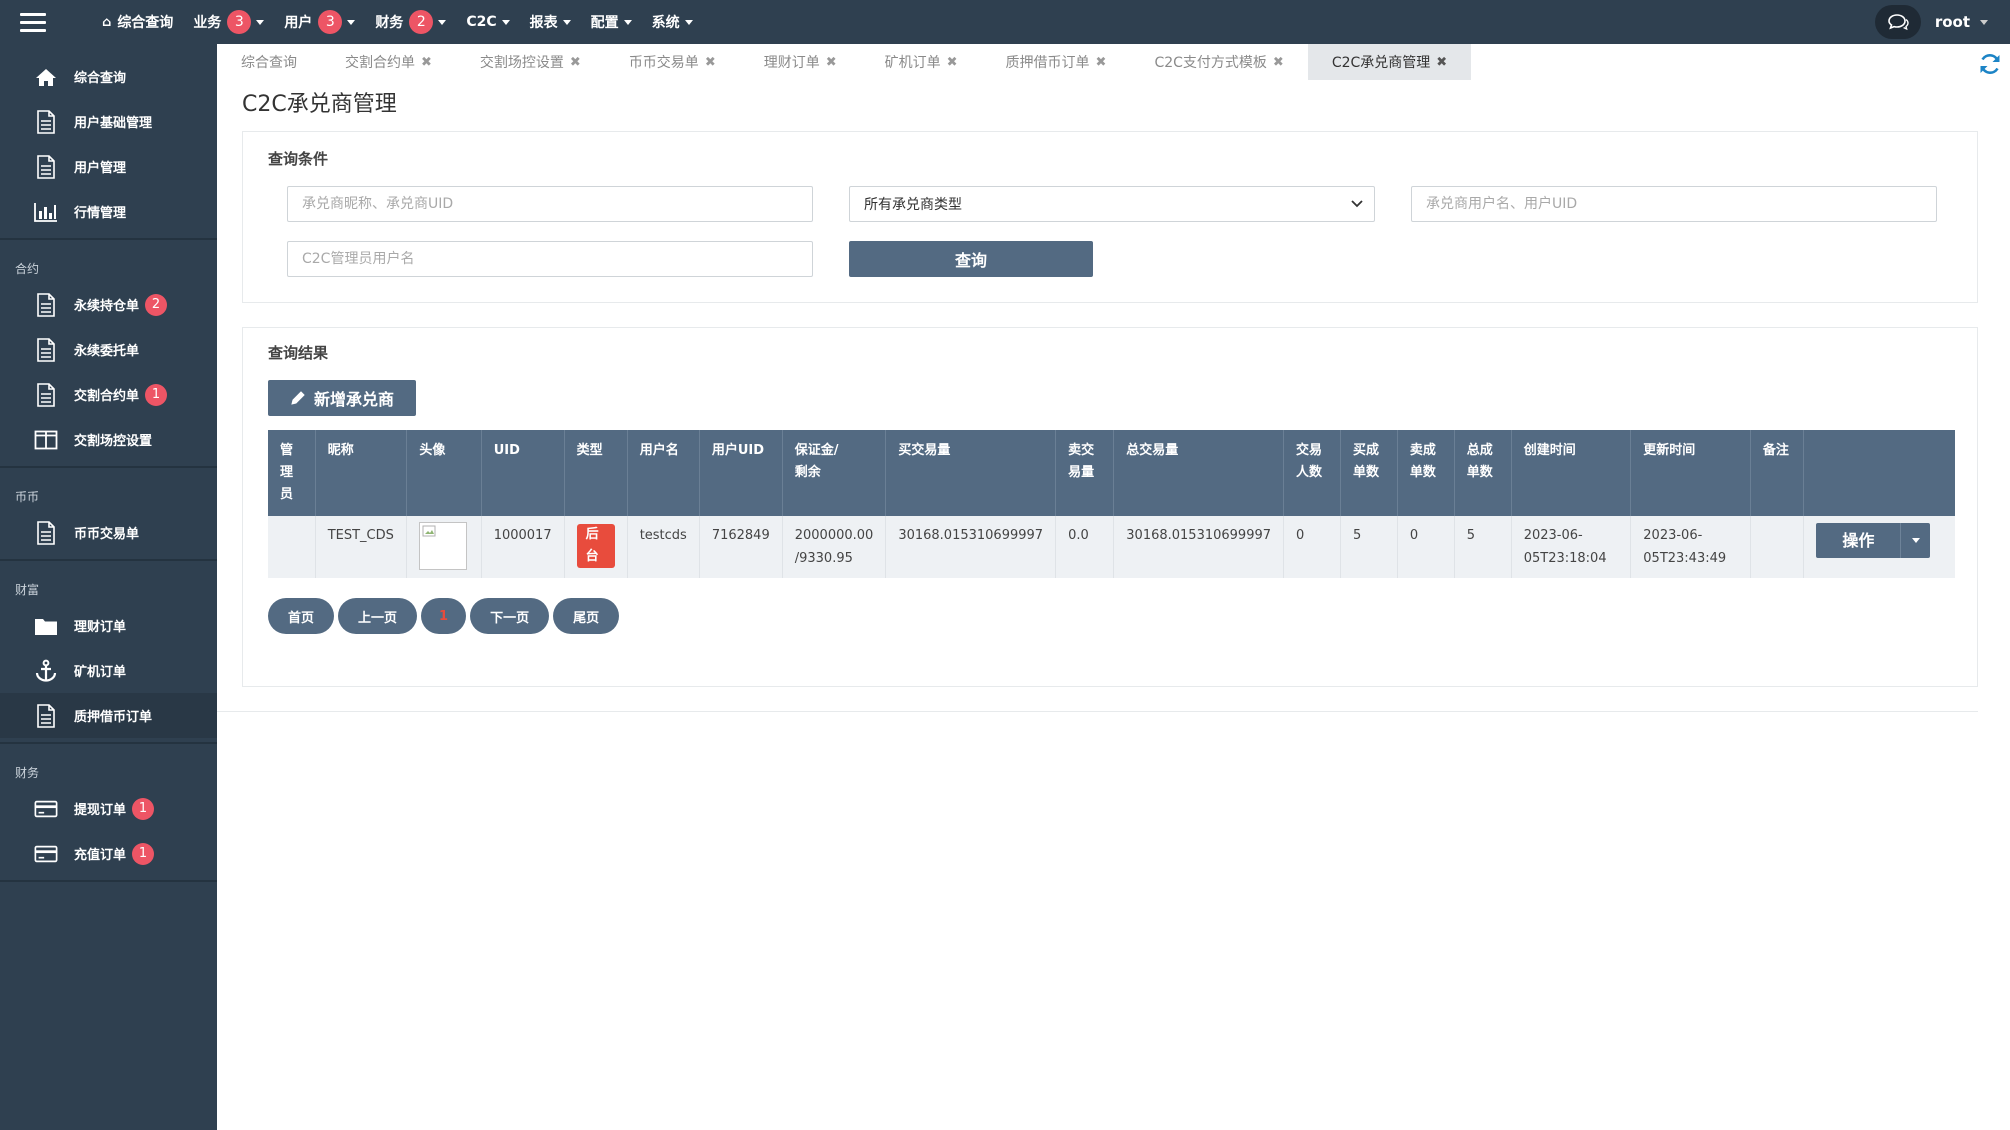 The image size is (2010, 1130). I want to click on page-current: 1, so click(444, 616).